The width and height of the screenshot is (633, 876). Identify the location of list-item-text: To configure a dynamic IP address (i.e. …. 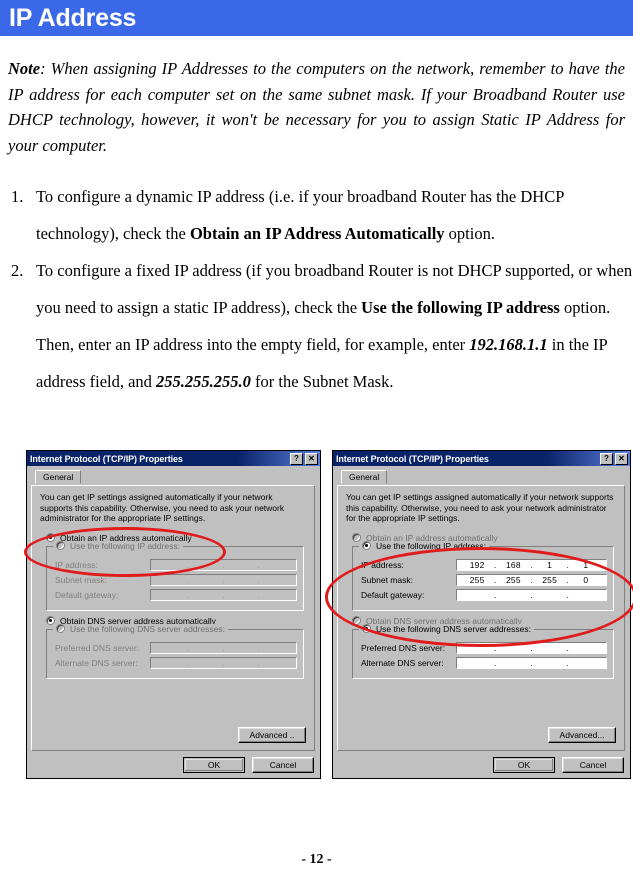
(300, 215).